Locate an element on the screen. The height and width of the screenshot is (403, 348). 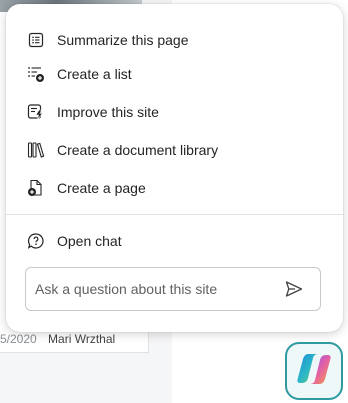
copilot-button is located at coordinates (314, 371).